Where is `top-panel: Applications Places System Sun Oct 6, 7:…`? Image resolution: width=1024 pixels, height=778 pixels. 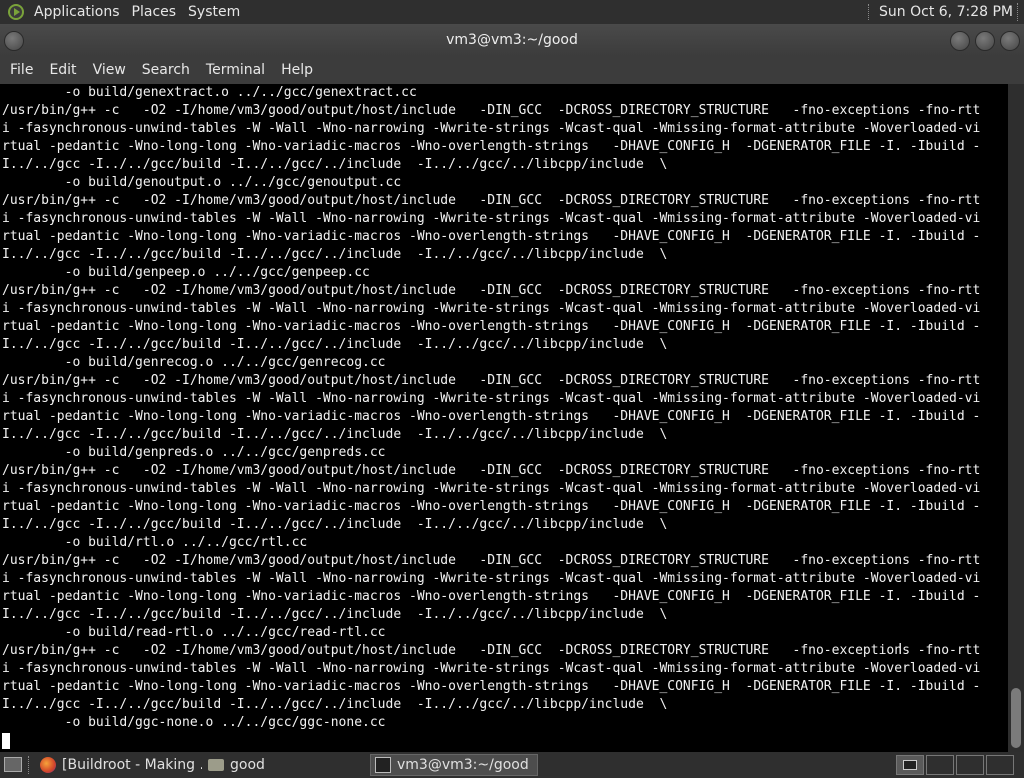
top-panel: Applications Places System Sun Oct 6, 7:… is located at coordinates (512, 12).